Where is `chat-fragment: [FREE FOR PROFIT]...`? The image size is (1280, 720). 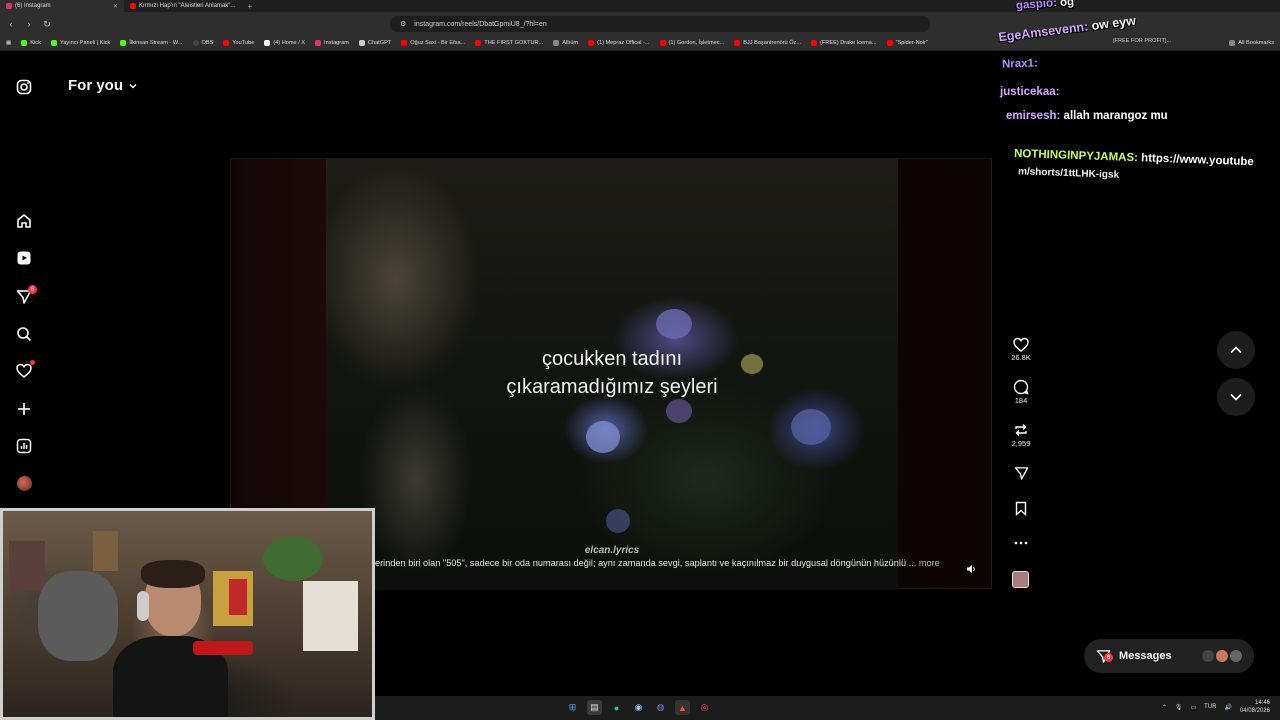
chat-fragment: [FREE FOR PROFIT]... is located at coordinates (1142, 41).